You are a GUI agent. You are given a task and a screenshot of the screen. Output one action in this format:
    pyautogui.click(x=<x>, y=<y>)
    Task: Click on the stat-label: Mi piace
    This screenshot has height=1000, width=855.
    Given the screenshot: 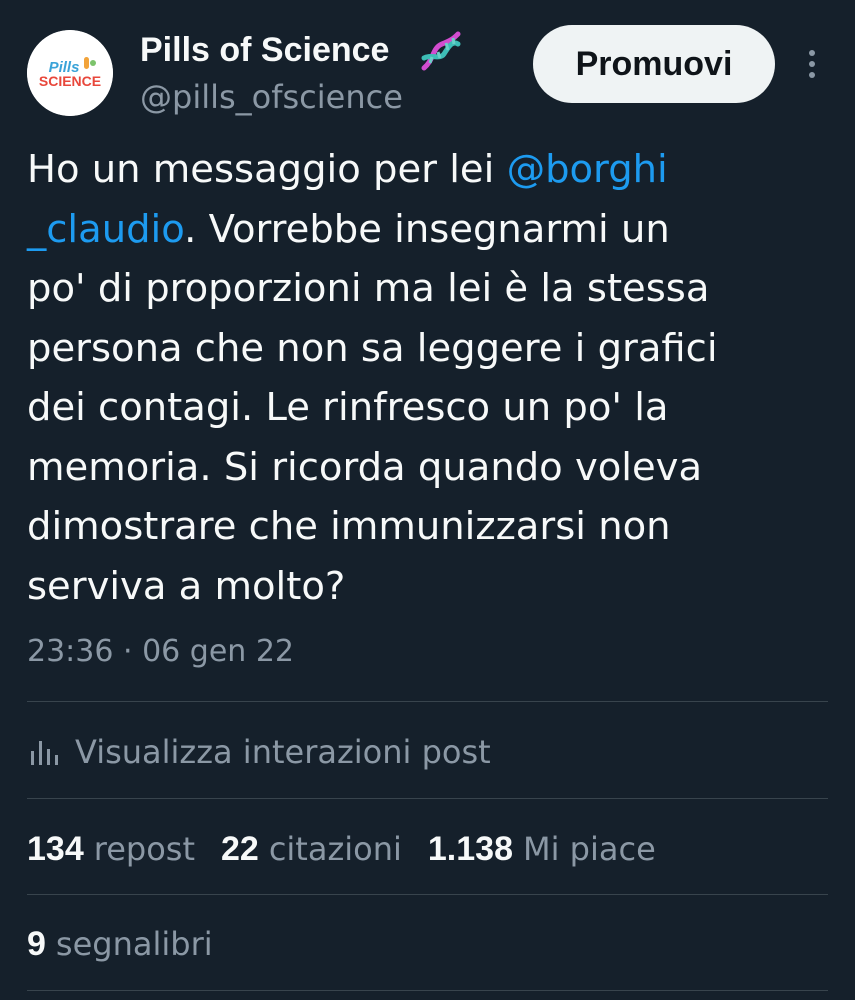 What is the action you would take?
    pyautogui.click(x=589, y=848)
    